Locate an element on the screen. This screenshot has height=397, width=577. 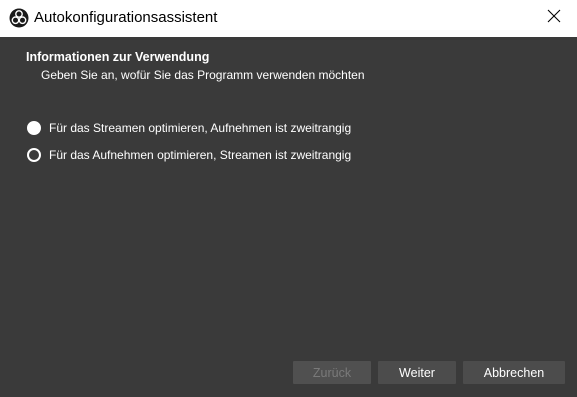
close-icon is located at coordinates (554, 18).